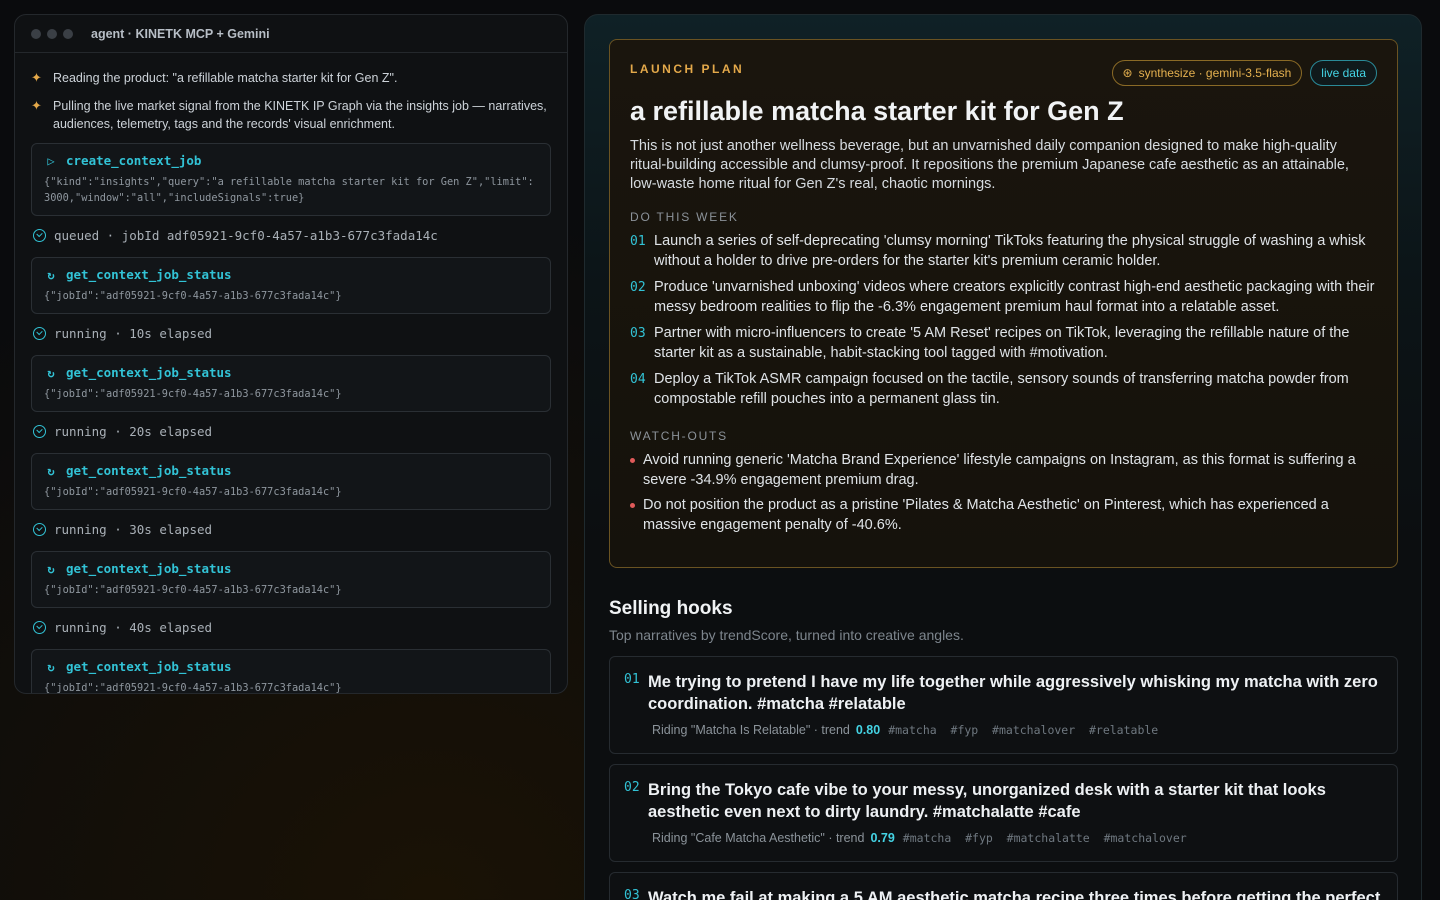 The width and height of the screenshot is (1440, 900). Describe the element at coordinates (1023, 730) in the screenshot. I see `hook-tags: #matcha #fyp #matchalover #relatable` at that location.